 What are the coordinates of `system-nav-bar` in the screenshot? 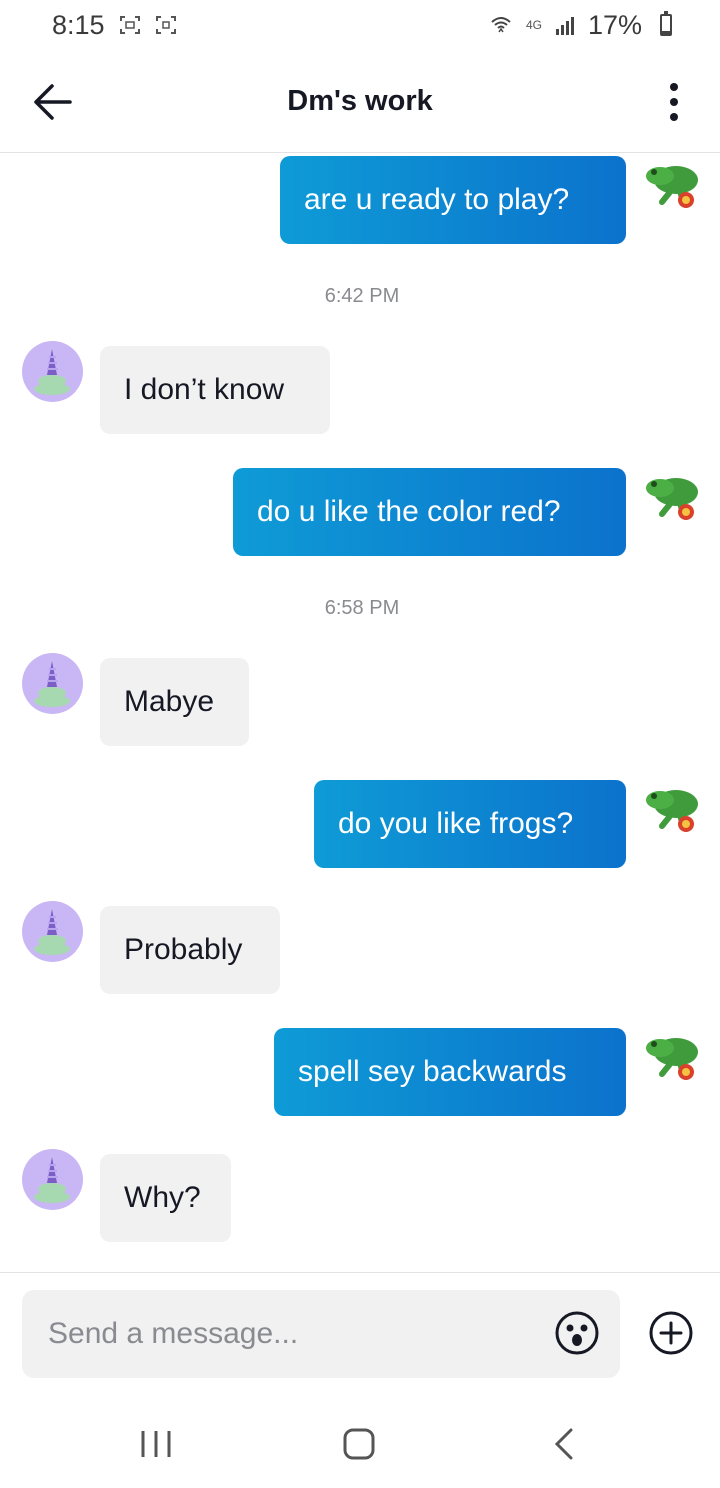 It's located at (360, 1441).